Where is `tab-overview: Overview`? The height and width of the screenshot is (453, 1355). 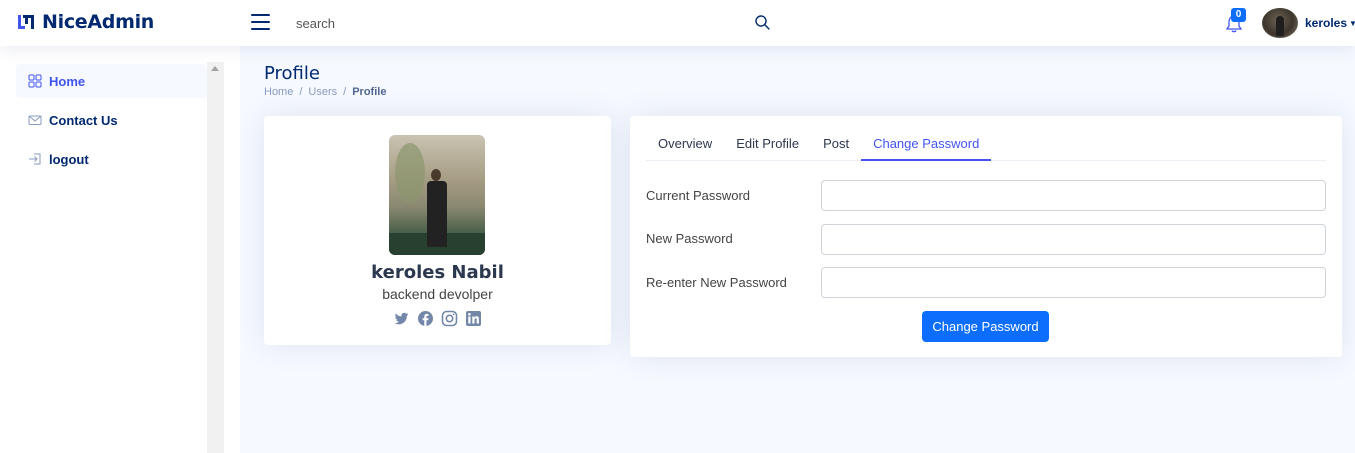
tab-overview: Overview is located at coordinates (685, 145).